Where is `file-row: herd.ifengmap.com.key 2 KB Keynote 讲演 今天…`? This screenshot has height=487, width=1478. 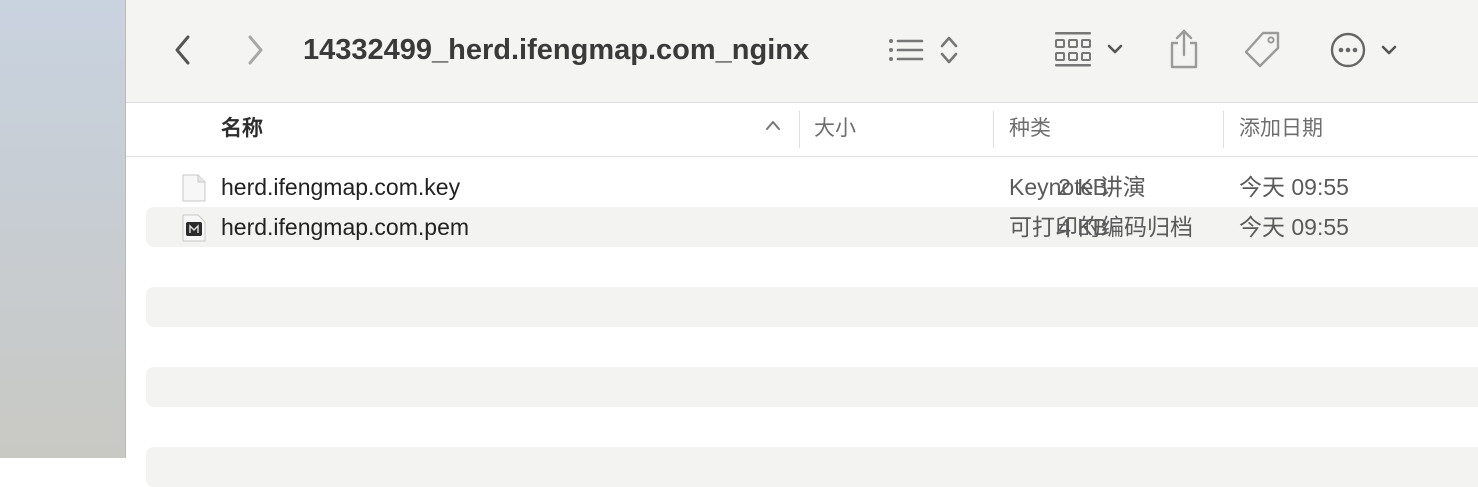
file-row: herd.ifengmap.com.key 2 KB Keynote 讲演 今天… is located at coordinates (812, 187).